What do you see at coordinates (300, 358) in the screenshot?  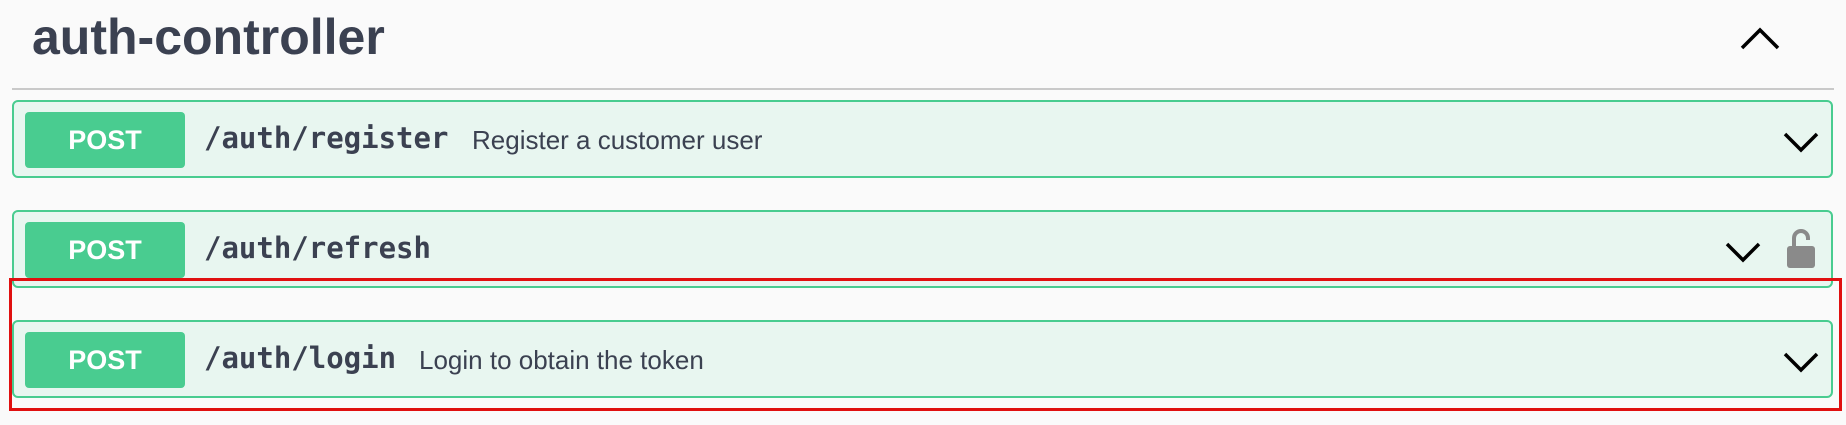 I see `operation-path: /auth/login` at bounding box center [300, 358].